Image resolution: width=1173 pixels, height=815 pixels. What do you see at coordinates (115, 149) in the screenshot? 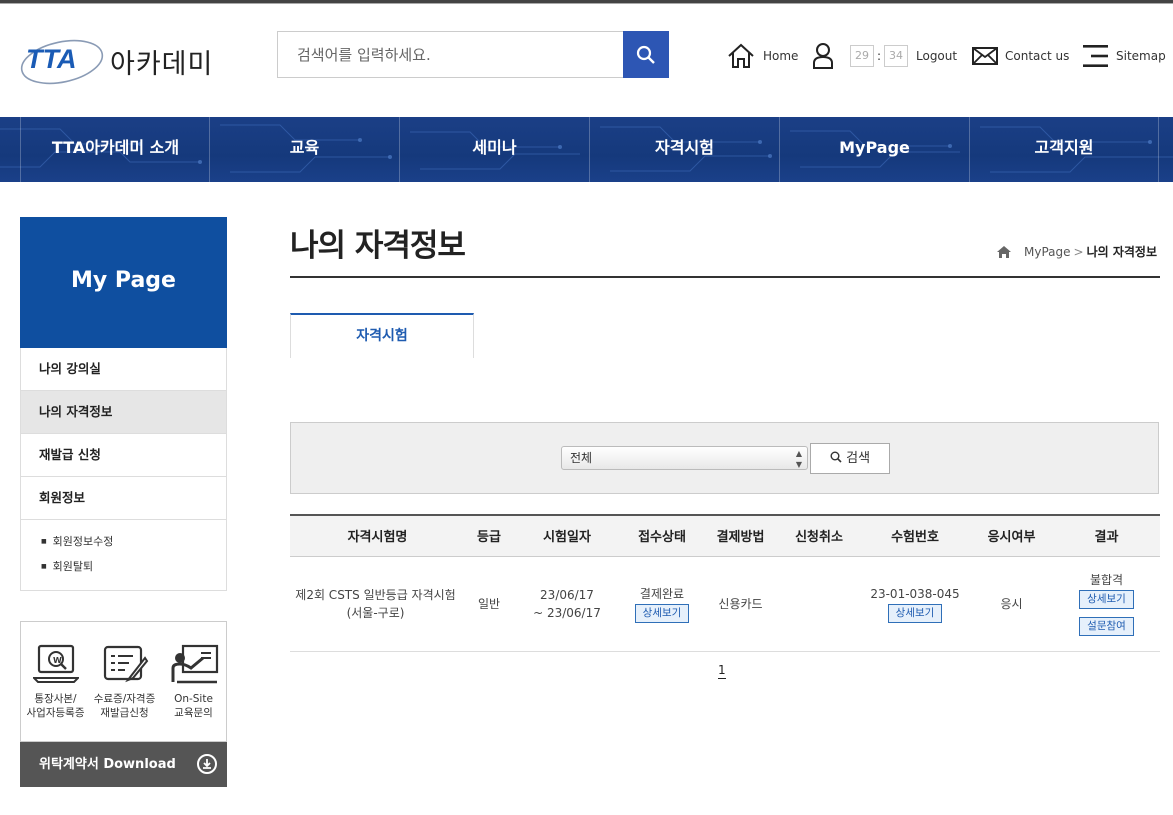
I see `nav-item-intro: TTA아카데미 소개` at bounding box center [115, 149].